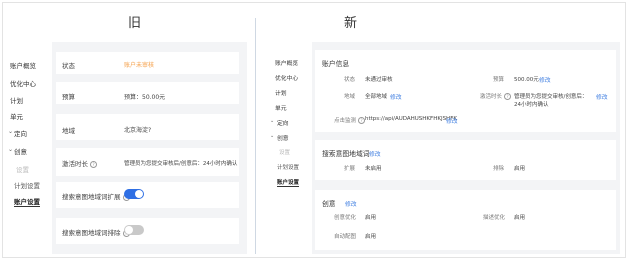 This screenshot has height=261, width=630. Describe the element at coordinates (396, 96) in the screenshot. I see `region-edit-link: 修改` at that location.